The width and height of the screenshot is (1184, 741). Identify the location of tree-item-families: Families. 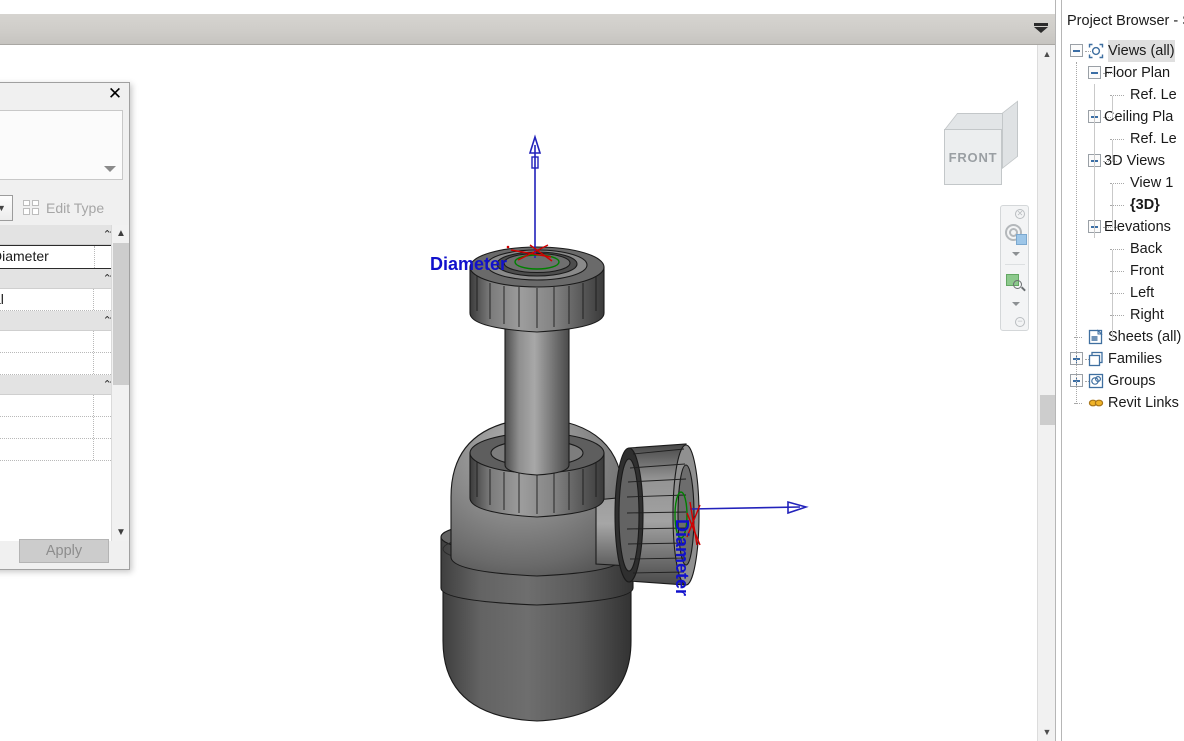
(1123, 359).